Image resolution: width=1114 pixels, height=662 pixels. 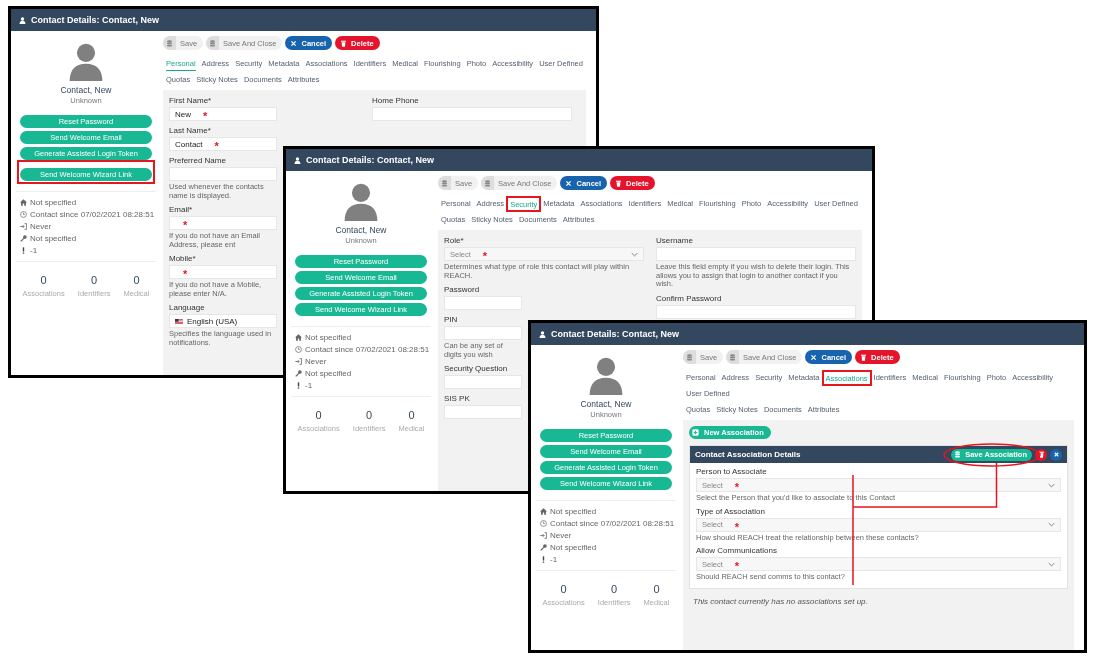 What do you see at coordinates (190, 100) in the screenshot?
I see `field-label: First Name*` at bounding box center [190, 100].